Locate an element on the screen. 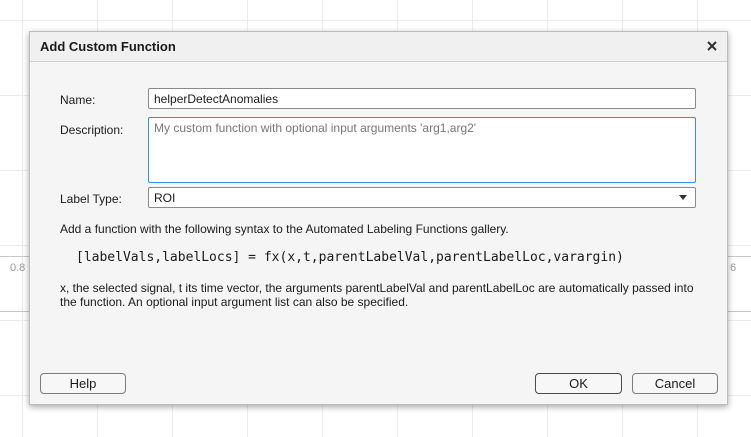 This screenshot has height=437, width=751. label-type-dropdown: ROI is located at coordinates (422, 197).